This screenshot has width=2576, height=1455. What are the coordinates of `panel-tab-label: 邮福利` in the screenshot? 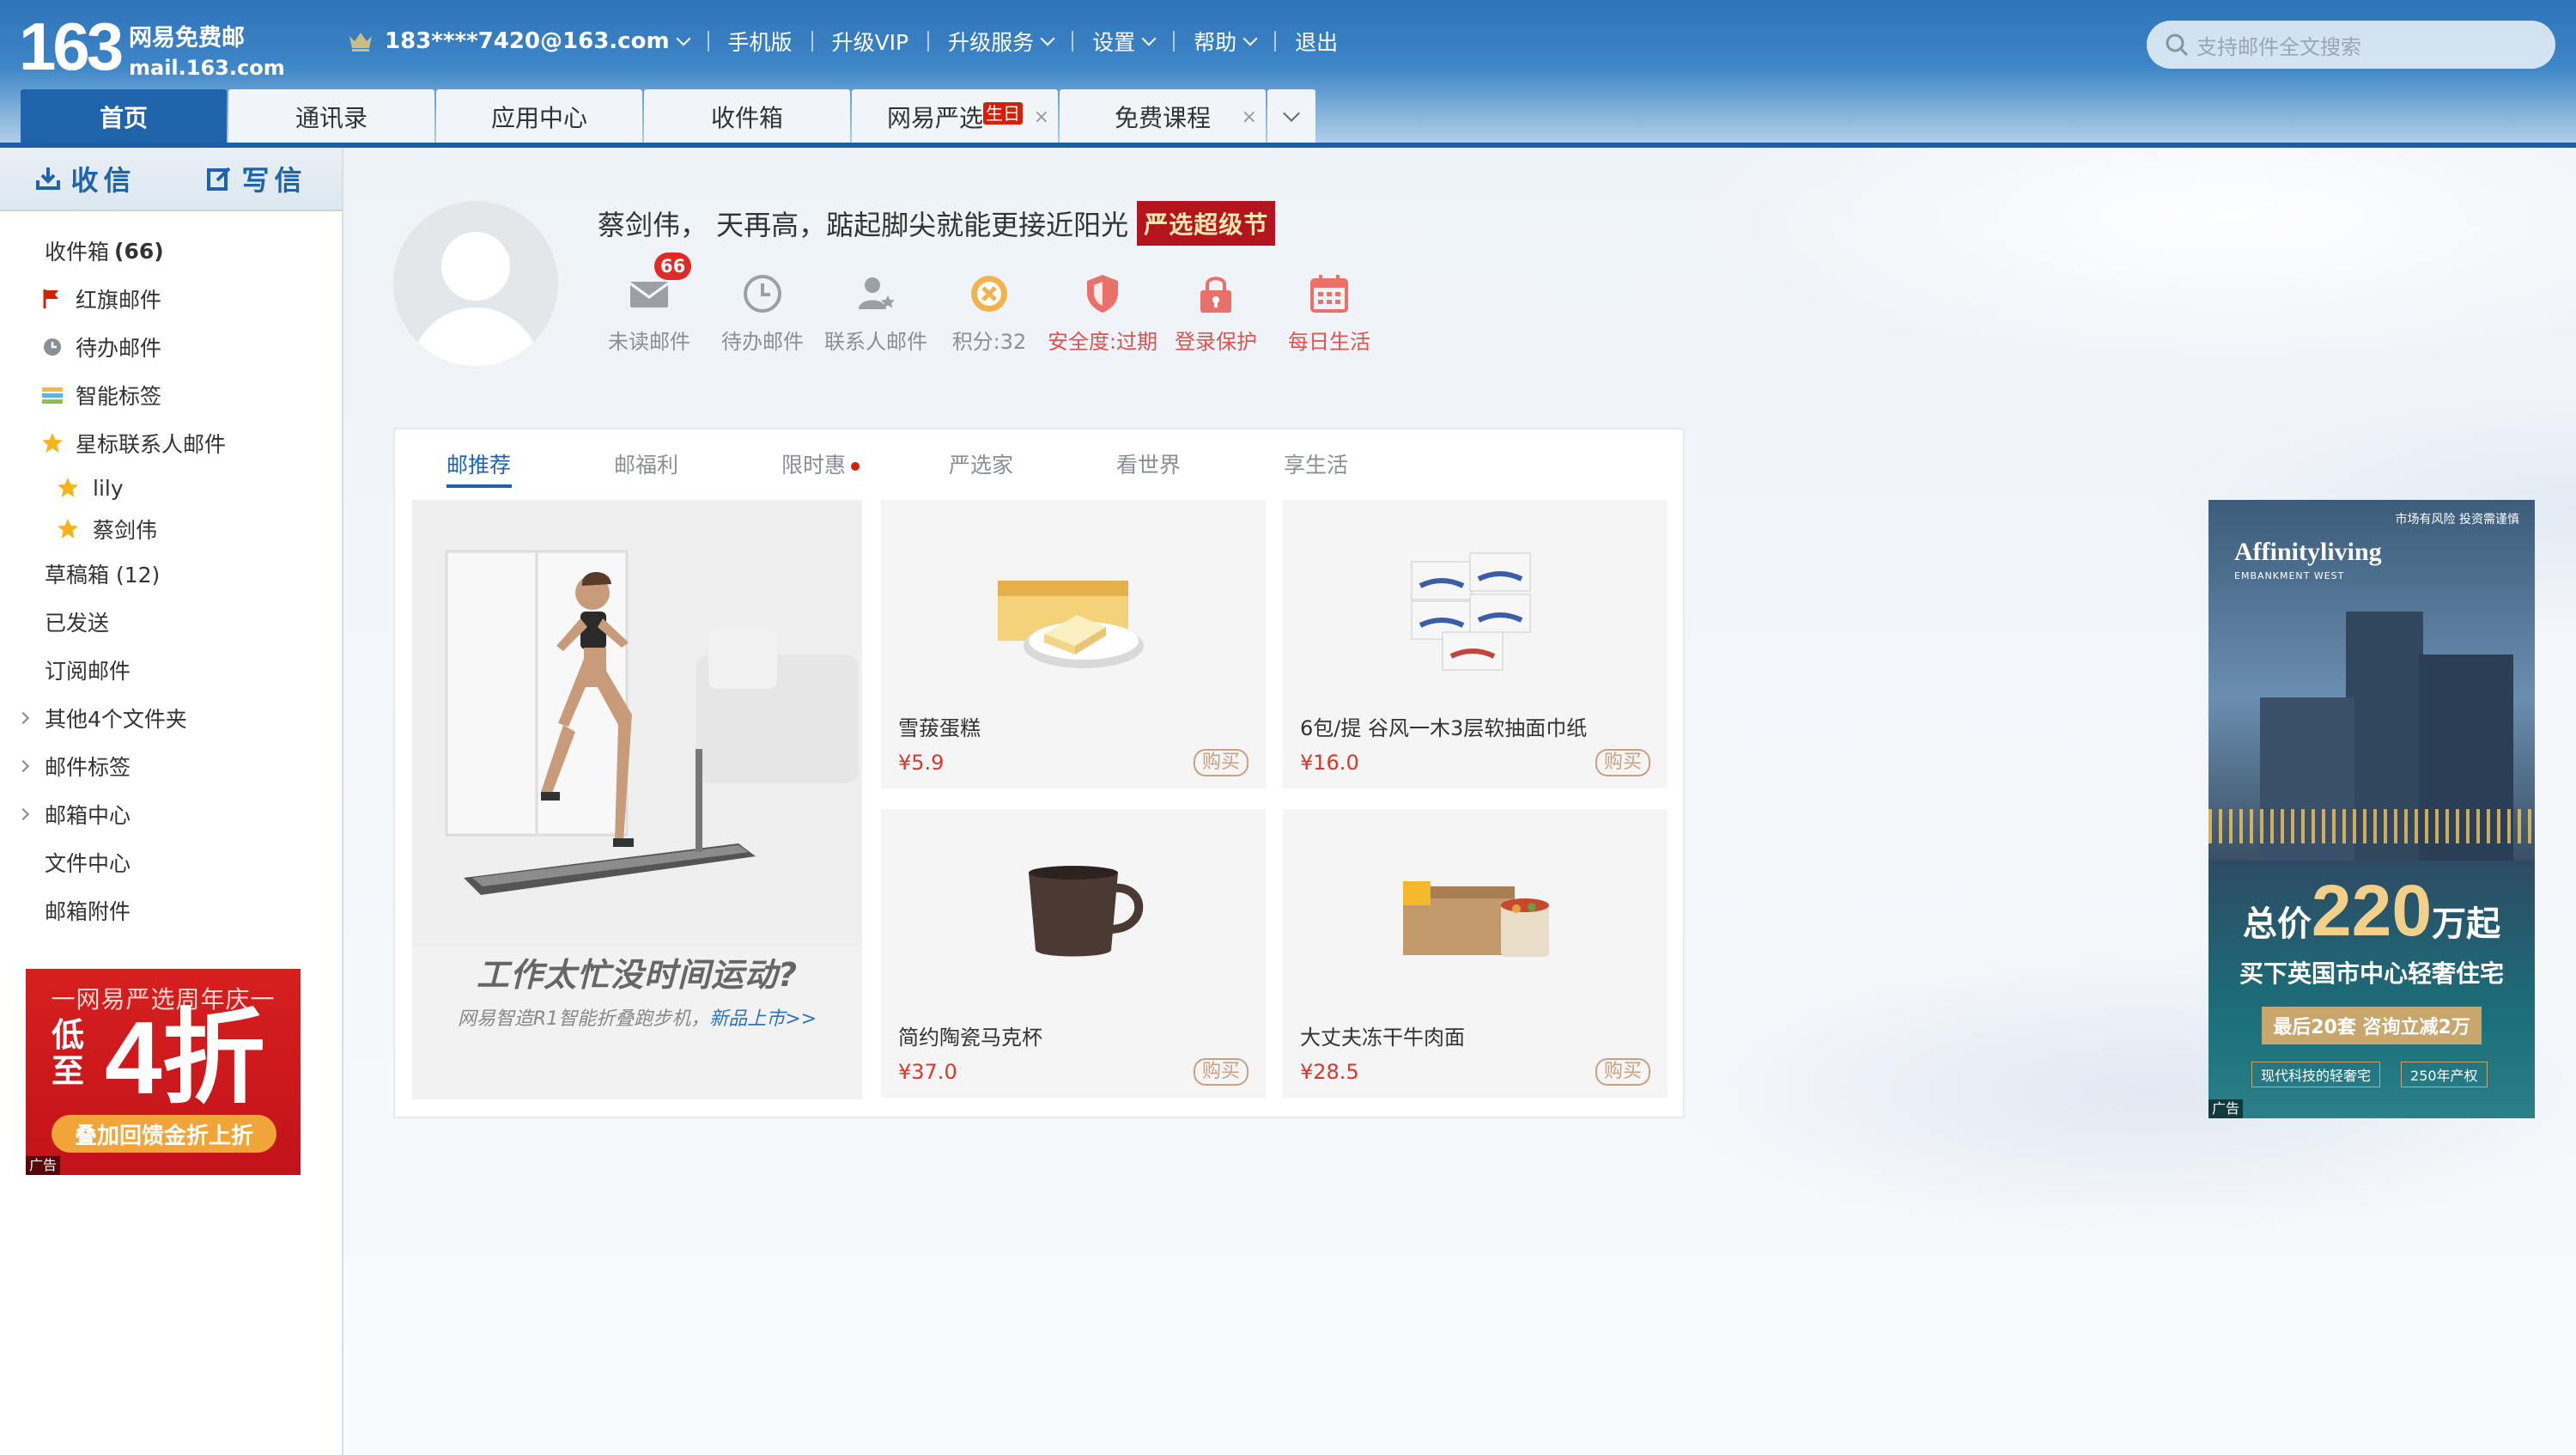 It's located at (647, 465).